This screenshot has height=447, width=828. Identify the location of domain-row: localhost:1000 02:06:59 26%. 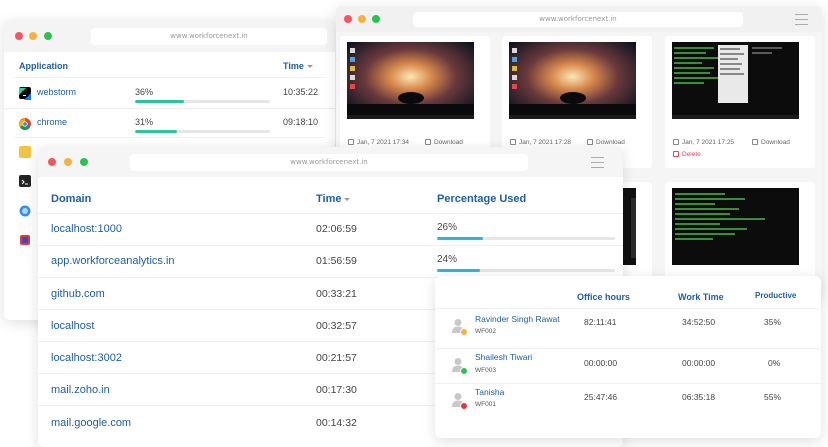
(330, 229).